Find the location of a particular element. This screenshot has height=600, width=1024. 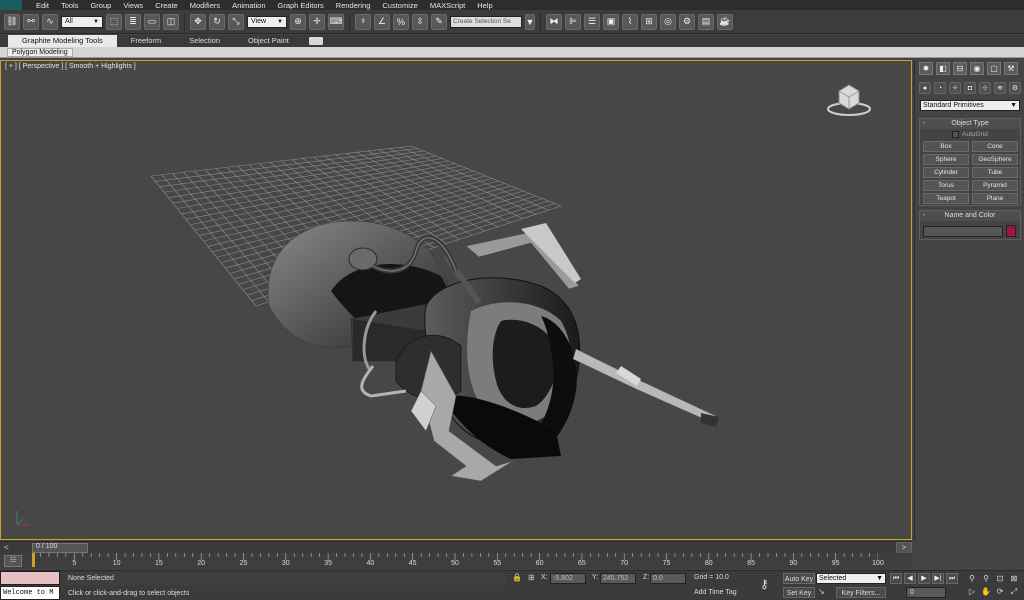

trackbar-filter-icon: ☷ is located at coordinates (13, 561).